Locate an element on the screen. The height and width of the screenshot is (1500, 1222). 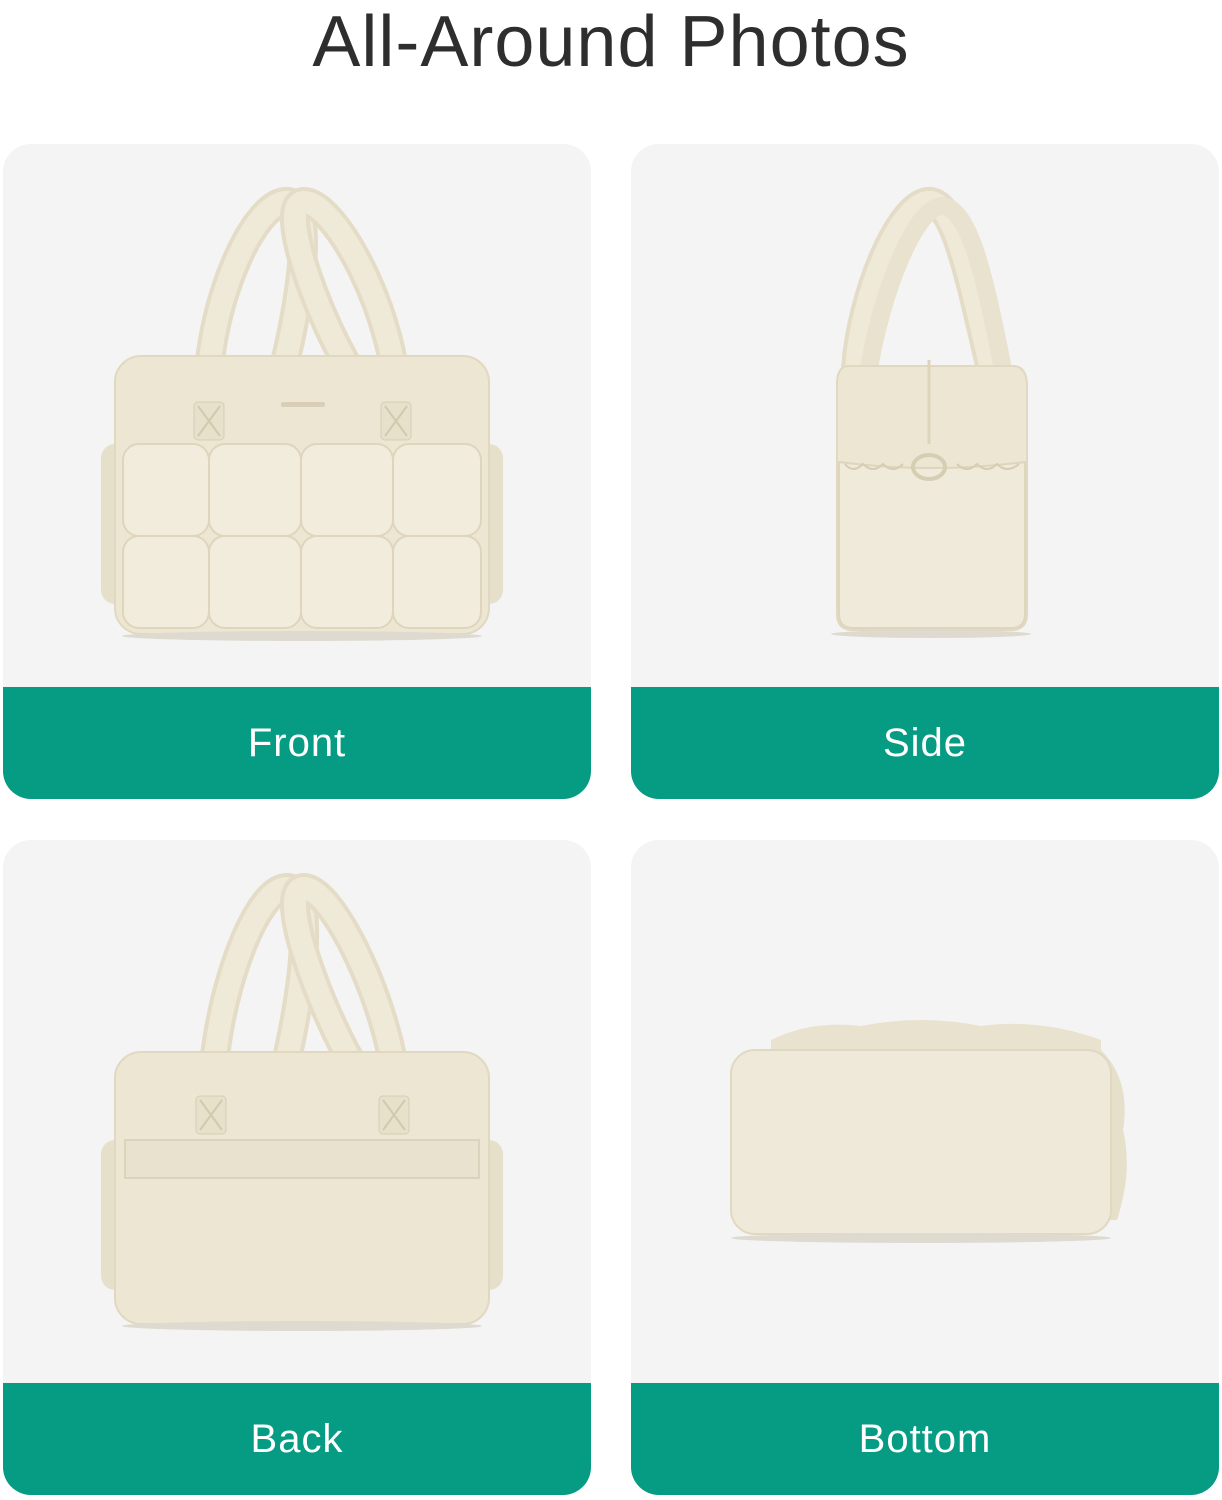
view-label-front: Front is located at coordinates (297, 743).